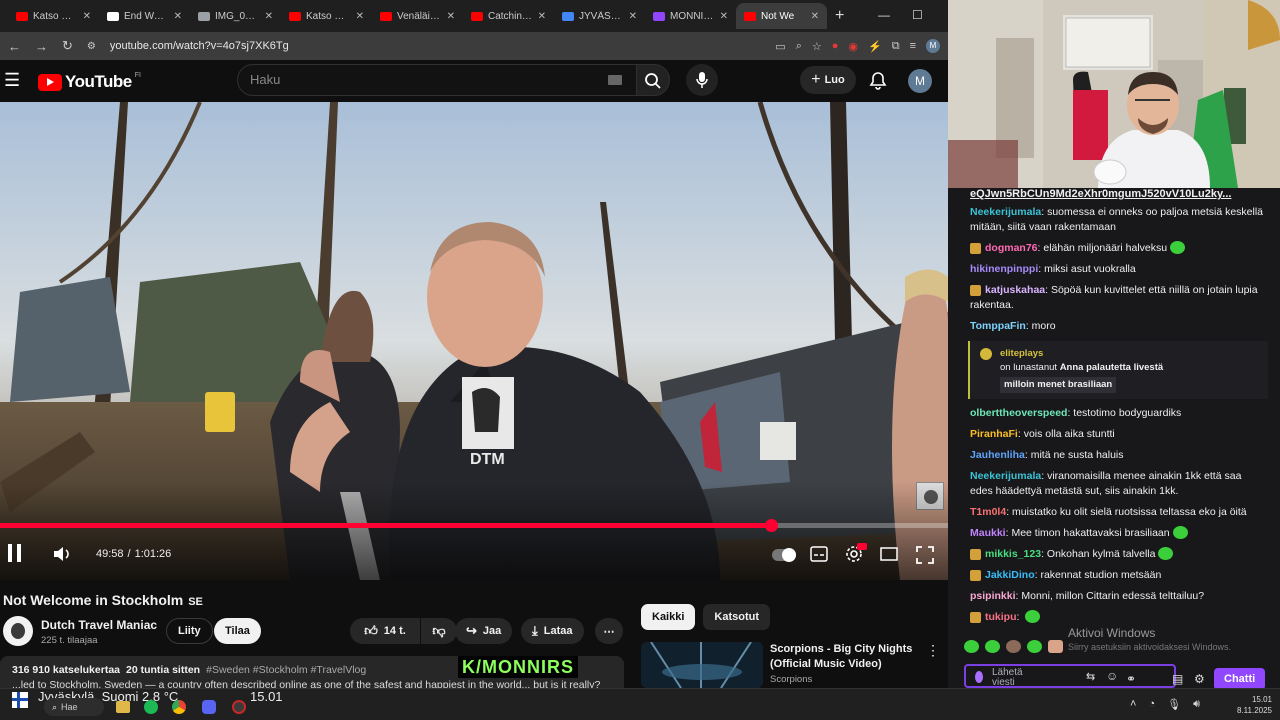 The height and width of the screenshot is (720, 1280). What do you see at coordinates (508, 16) in the screenshot?
I see `browser-tab: Catching Pi ✕` at bounding box center [508, 16].